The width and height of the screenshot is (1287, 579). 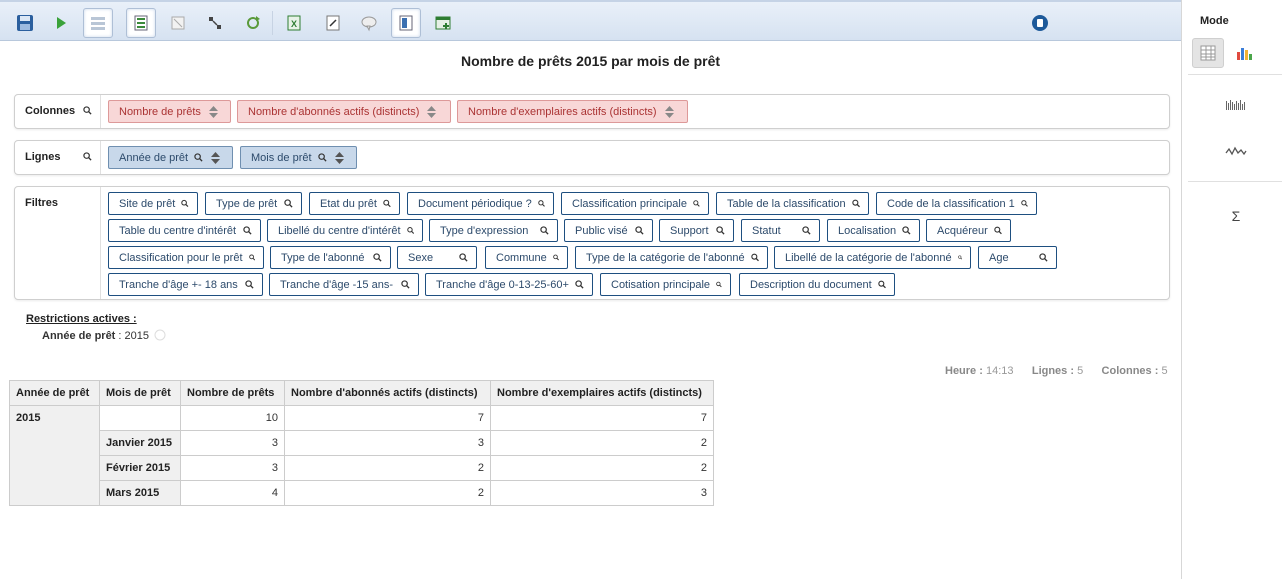 What do you see at coordinates (140, 443) in the screenshot?
I see `row-header-month: Janvier 2015` at bounding box center [140, 443].